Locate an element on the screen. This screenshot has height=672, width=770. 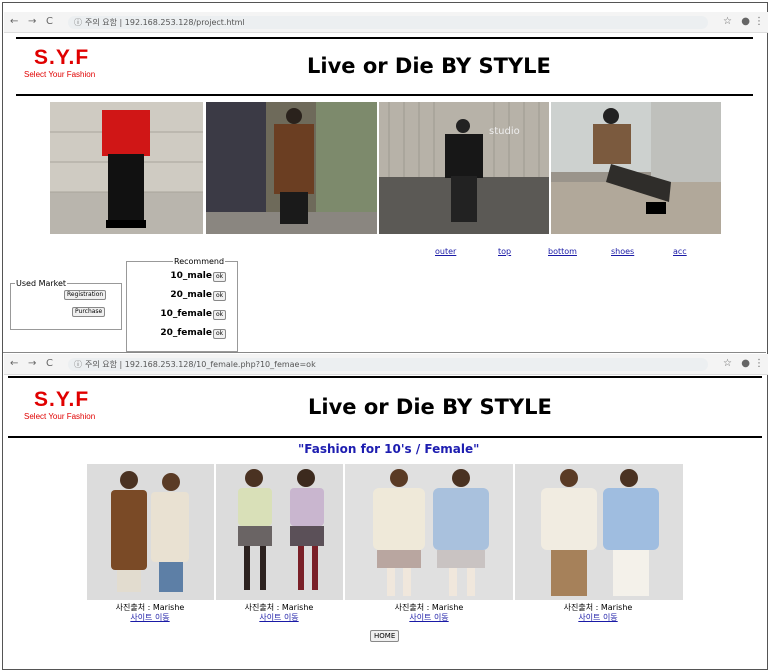
logo-sub-2: Select Your Fashion is located at coordinates (60, 416).